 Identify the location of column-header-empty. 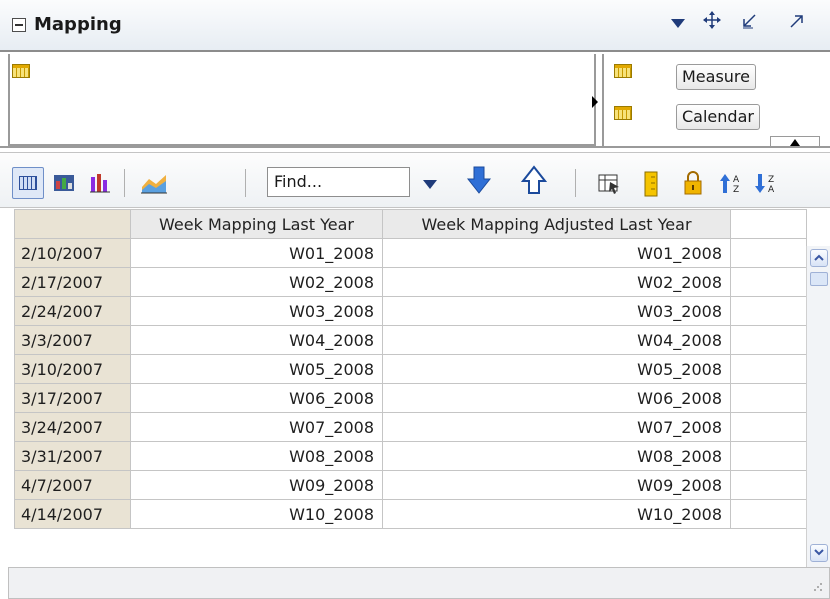
(768, 224).